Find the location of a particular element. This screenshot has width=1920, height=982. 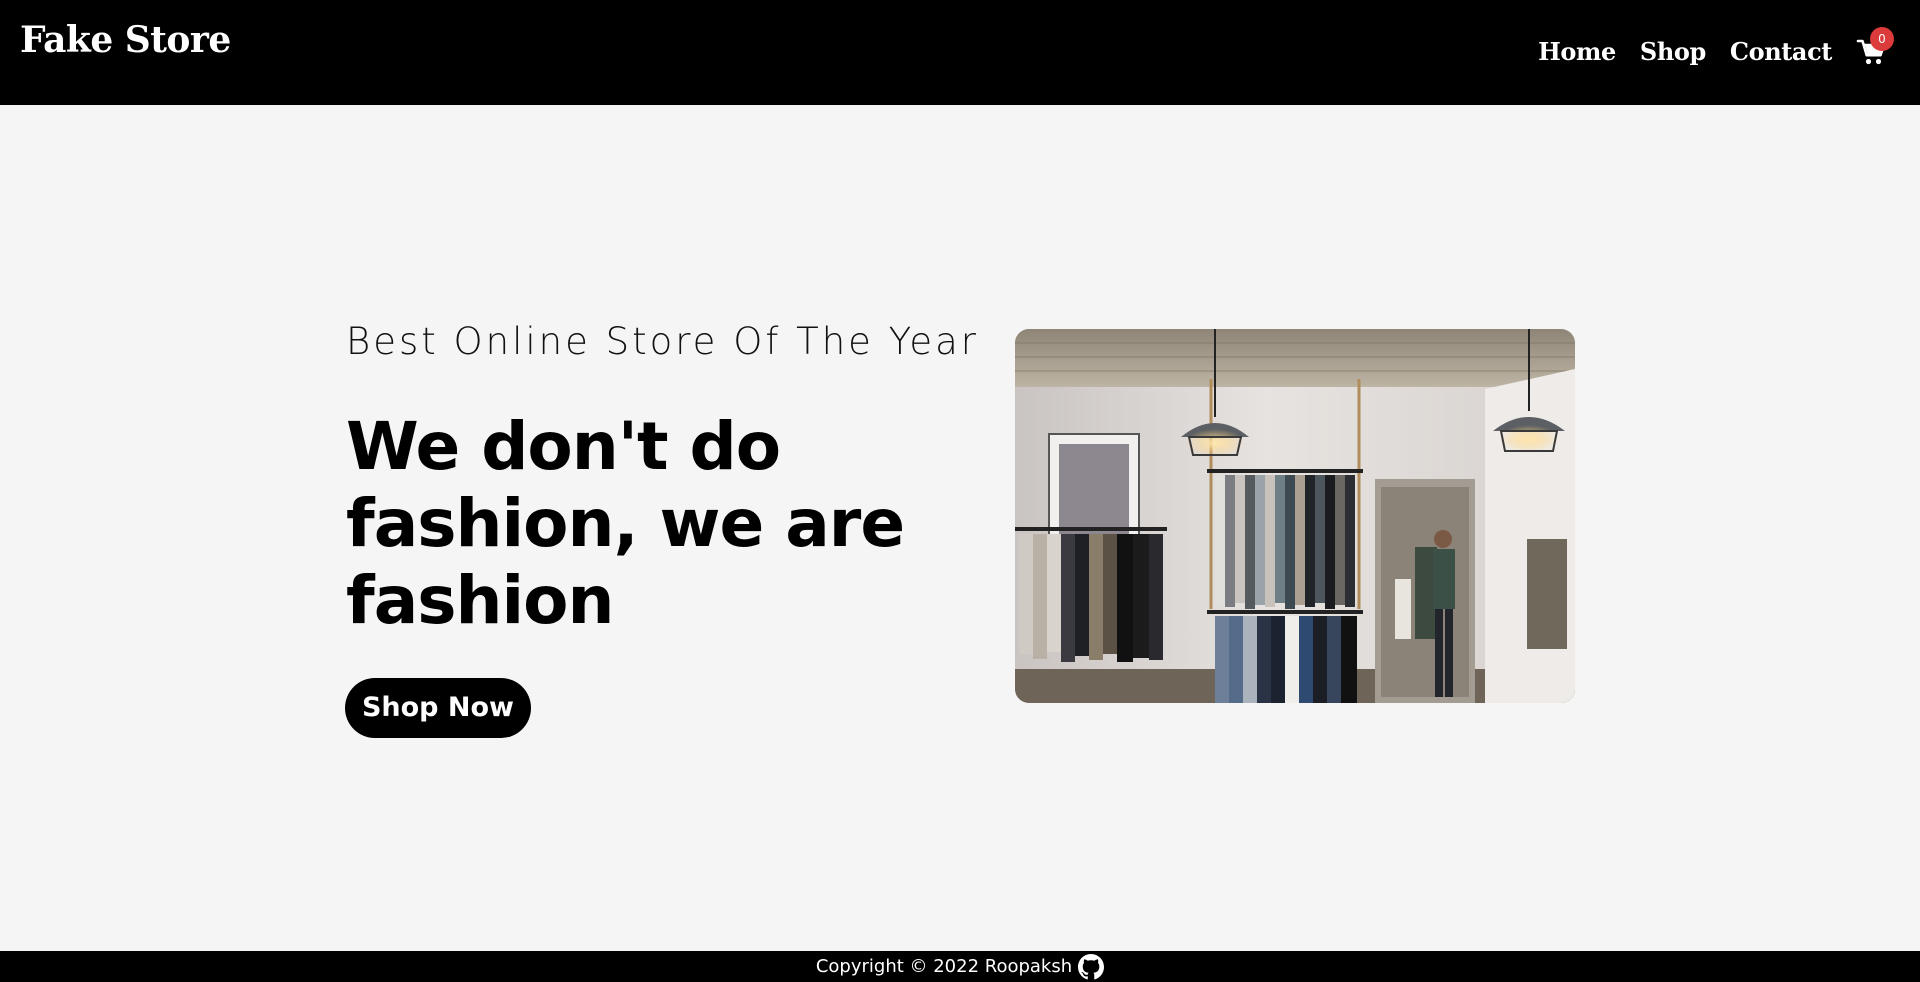

nav-link-contact: Contact is located at coordinates (1781, 52).